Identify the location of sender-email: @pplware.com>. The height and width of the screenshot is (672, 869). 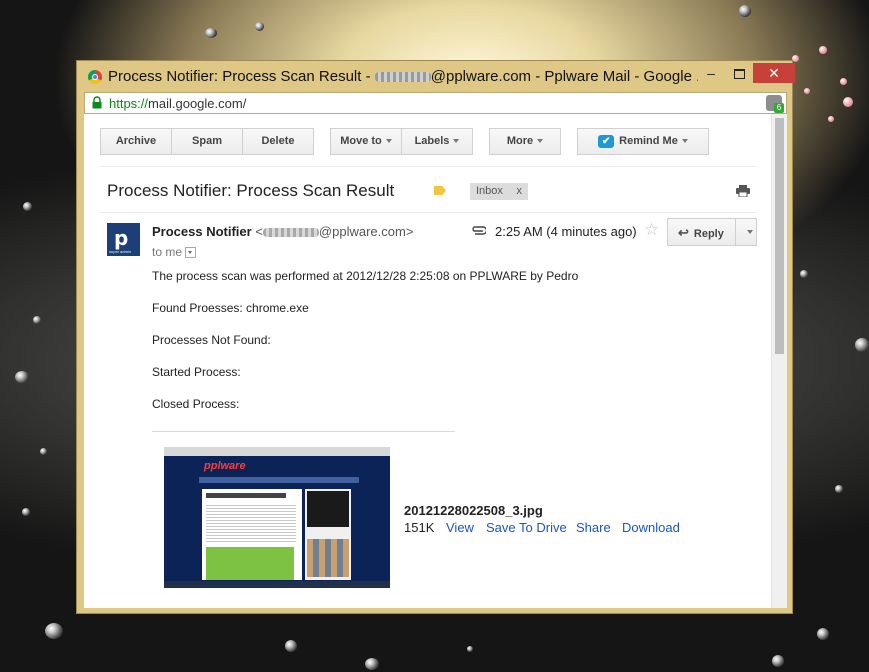
(366, 231).